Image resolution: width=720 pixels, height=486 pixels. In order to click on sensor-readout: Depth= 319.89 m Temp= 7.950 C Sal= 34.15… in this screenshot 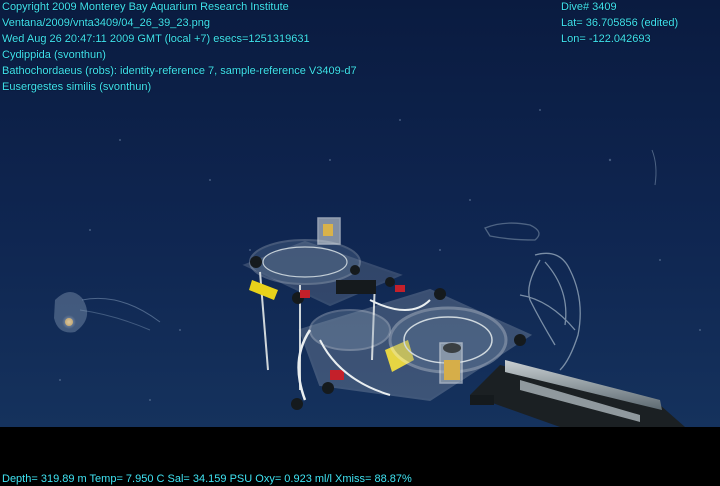, I will do `click(207, 479)`.